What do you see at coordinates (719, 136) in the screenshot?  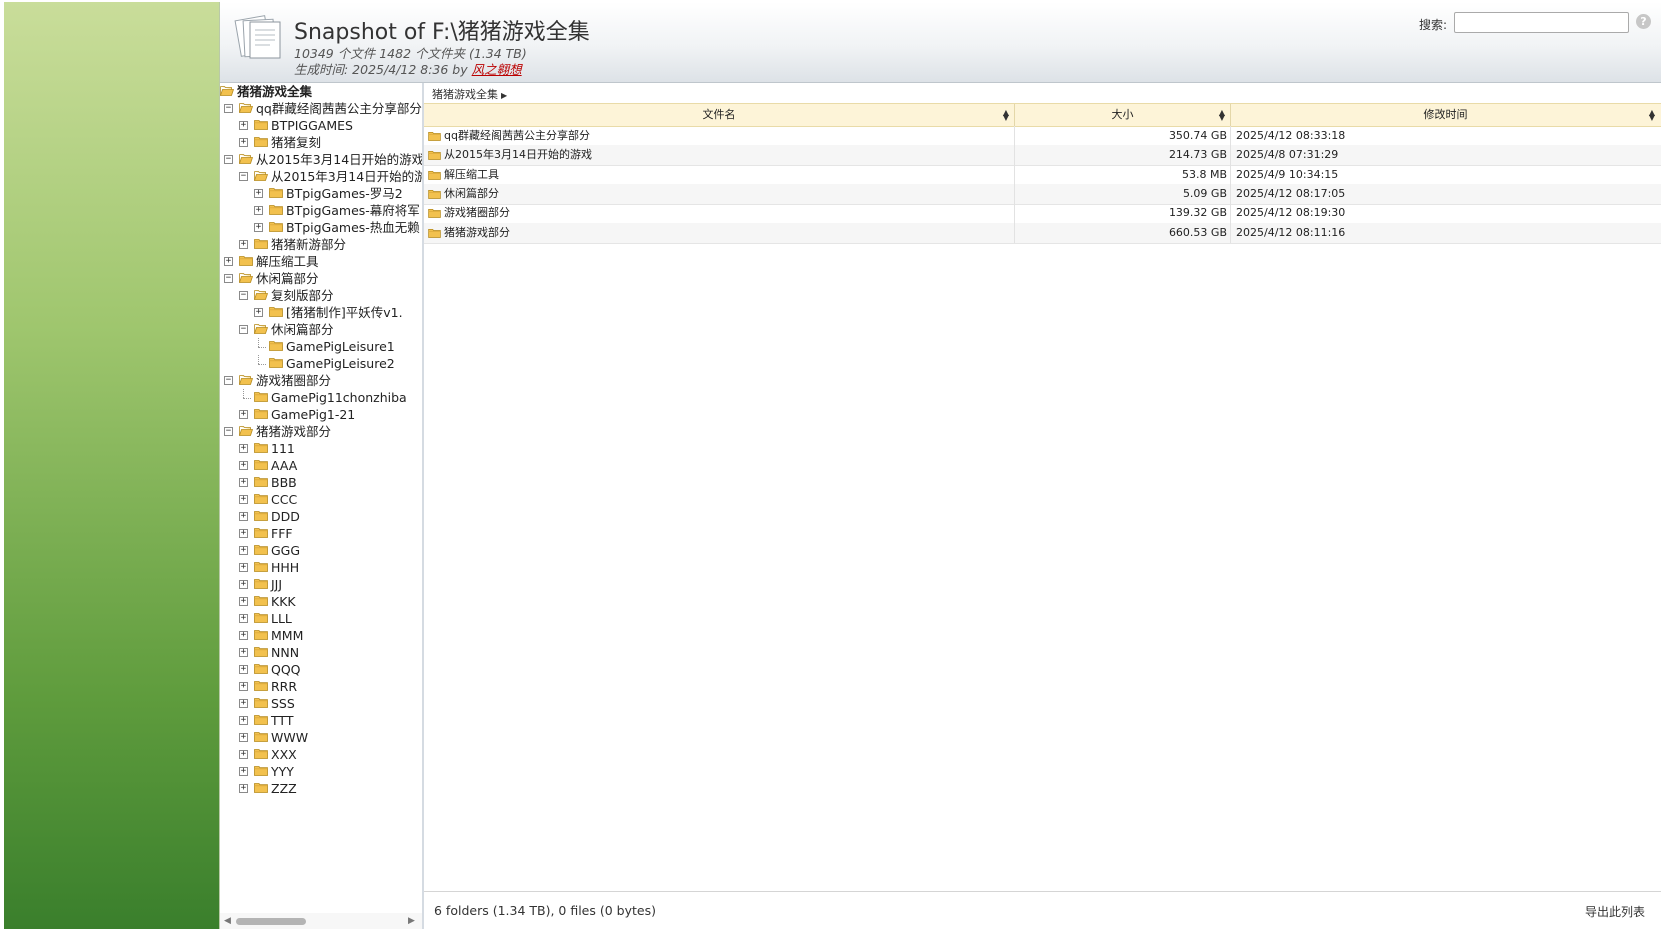 I see `file-name-cell: qq群藏经阁茜茜公主分享部分` at bounding box center [719, 136].